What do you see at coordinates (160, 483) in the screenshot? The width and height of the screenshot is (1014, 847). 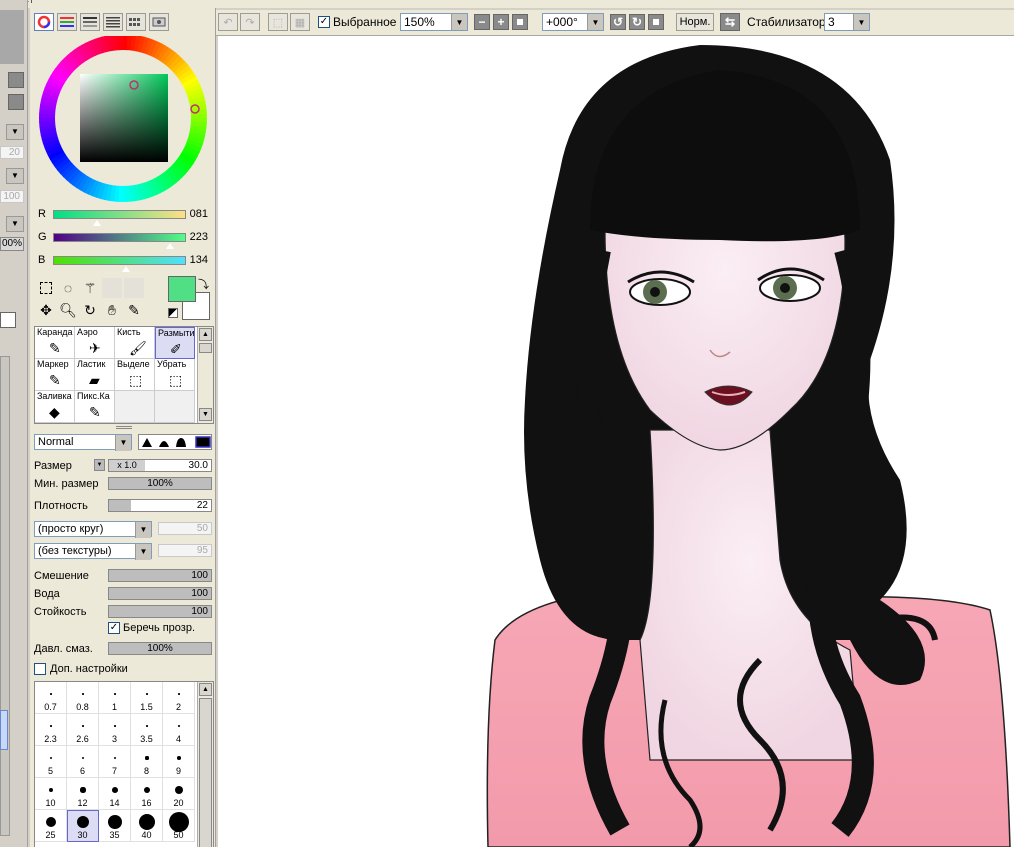 I see `min-size-slider: 100%` at bounding box center [160, 483].